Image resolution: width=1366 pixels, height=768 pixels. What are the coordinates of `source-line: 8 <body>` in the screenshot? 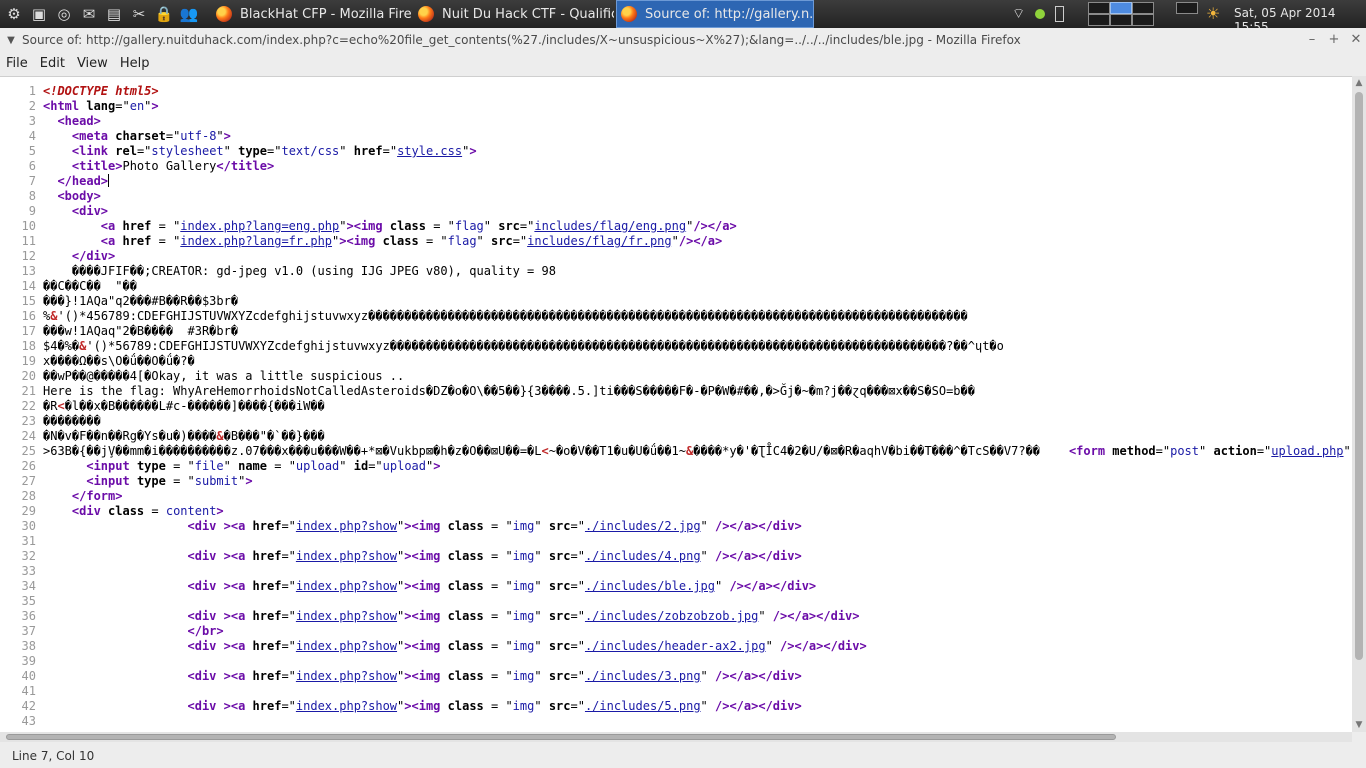 It's located at (676, 196).